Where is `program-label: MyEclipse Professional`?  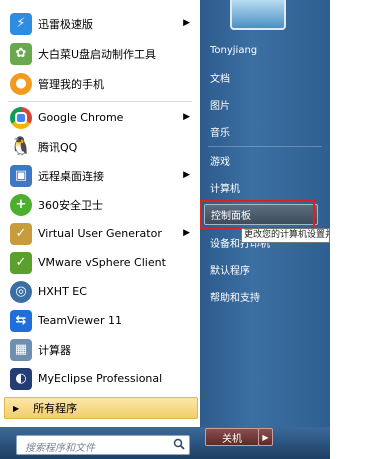
program-label: MyEclipse Professional is located at coordinates (100, 378).